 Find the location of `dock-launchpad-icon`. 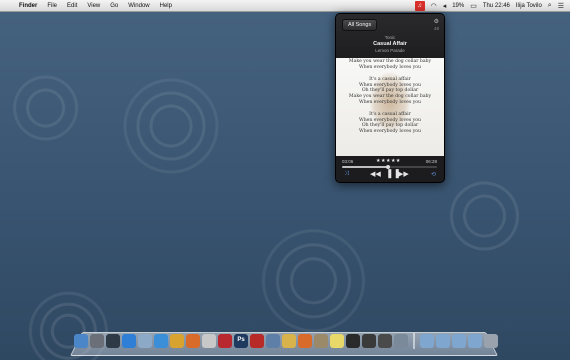

dock-launchpad-icon is located at coordinates (97, 341).